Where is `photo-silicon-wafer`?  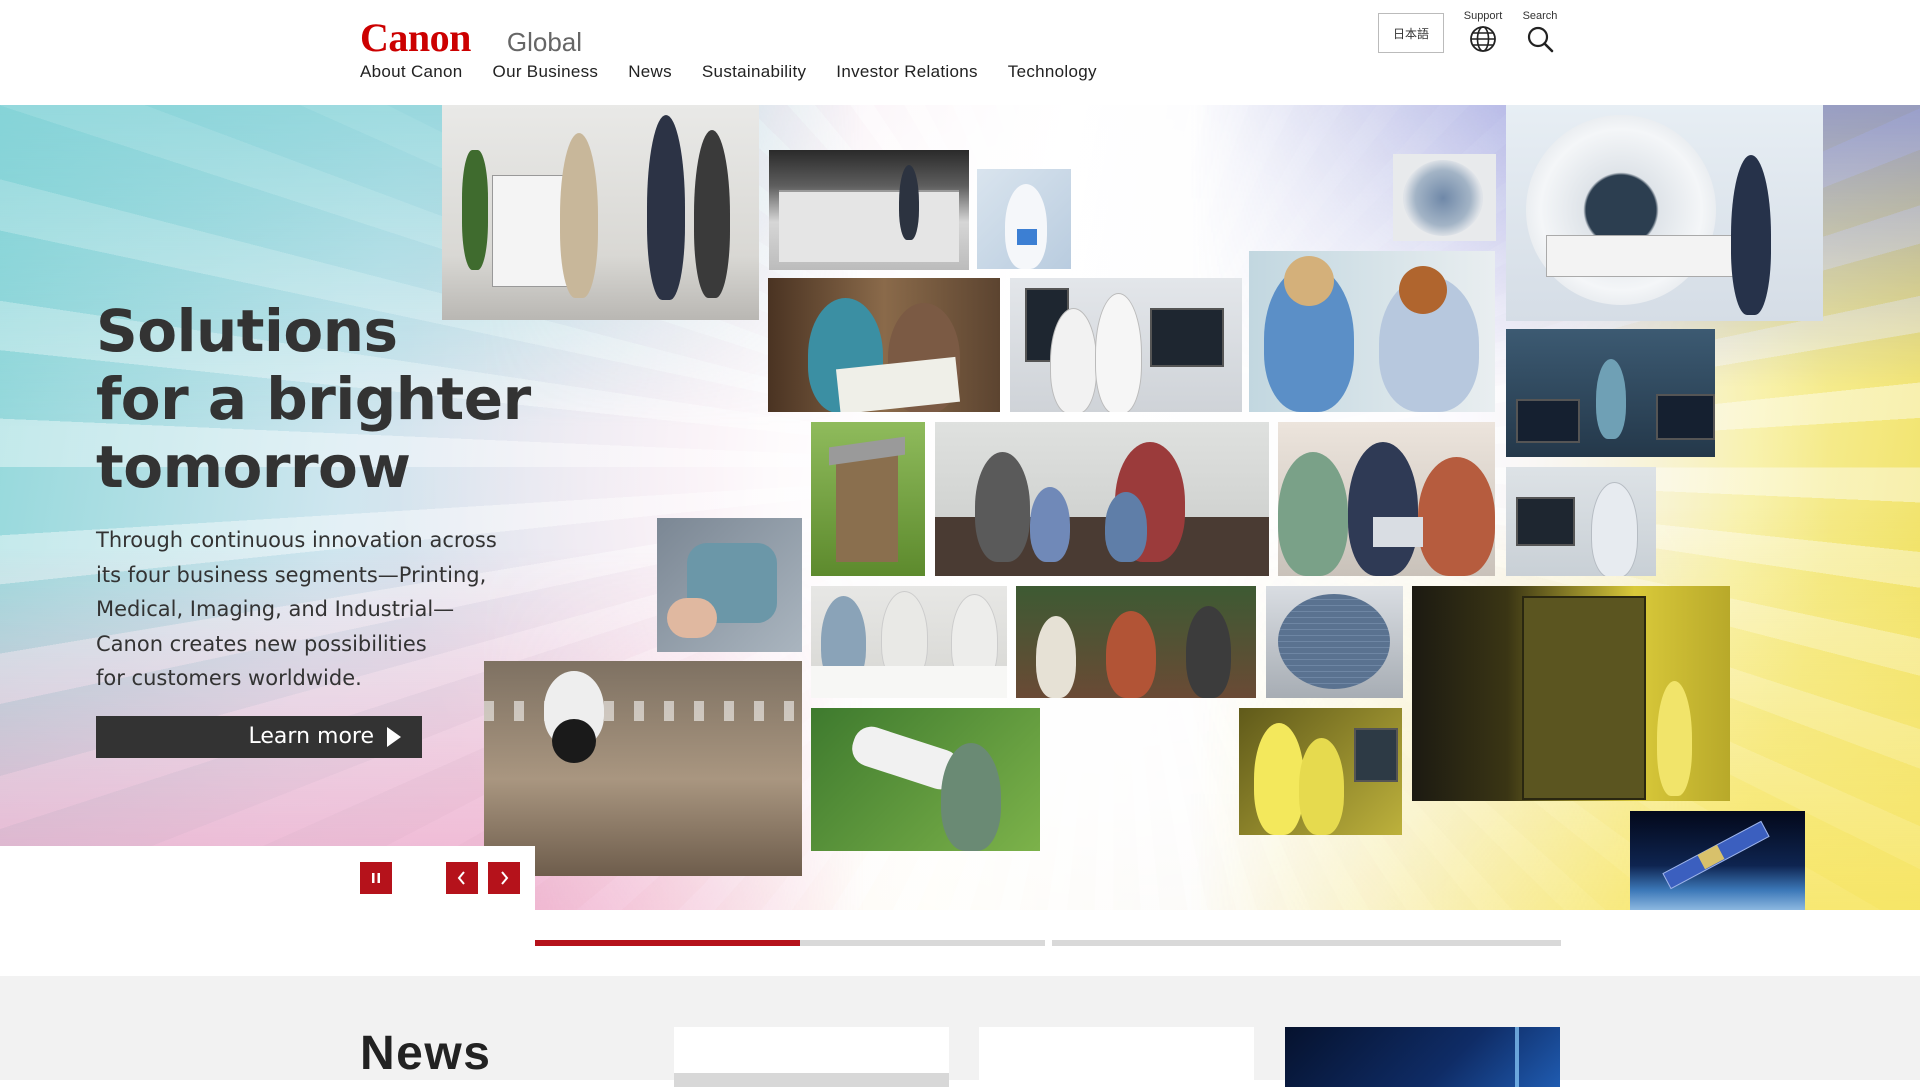
photo-silicon-wafer is located at coordinates (1334, 642).